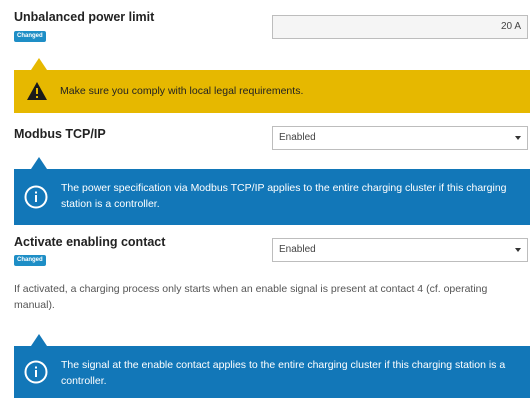 The height and width of the screenshot is (398, 530). I want to click on enabling-contact-select-value: Enabled, so click(297, 249).